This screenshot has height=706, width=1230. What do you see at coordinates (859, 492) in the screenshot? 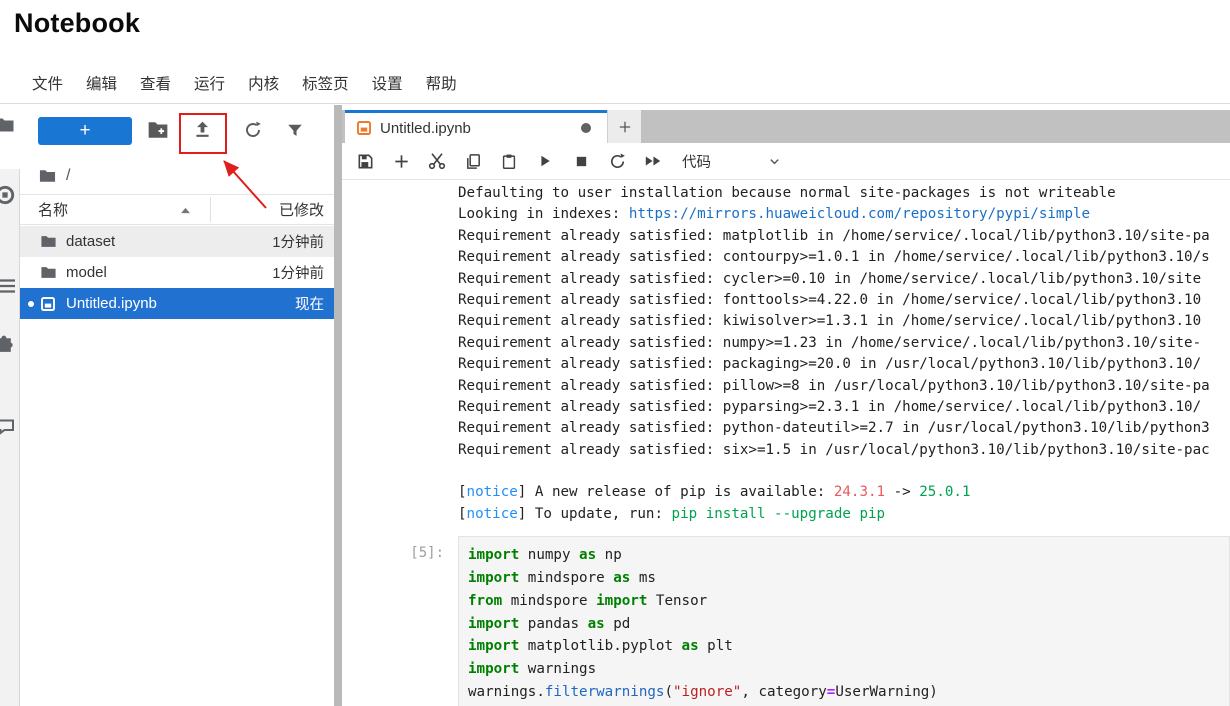
I see `output-text: 24.3.1` at bounding box center [859, 492].